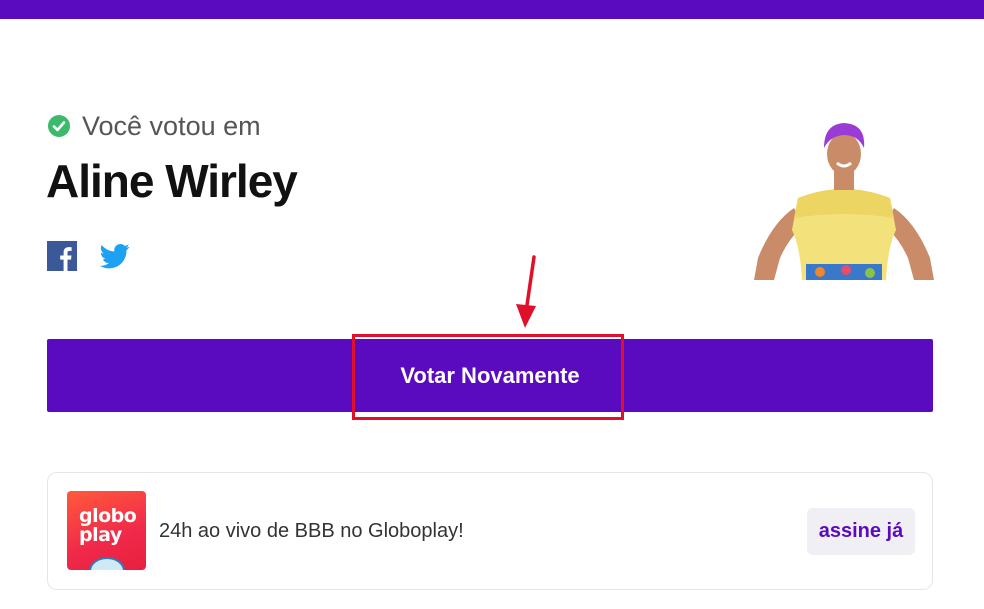 The width and height of the screenshot is (984, 609). I want to click on vote-again-button: Votar Novamente, so click(490, 375).